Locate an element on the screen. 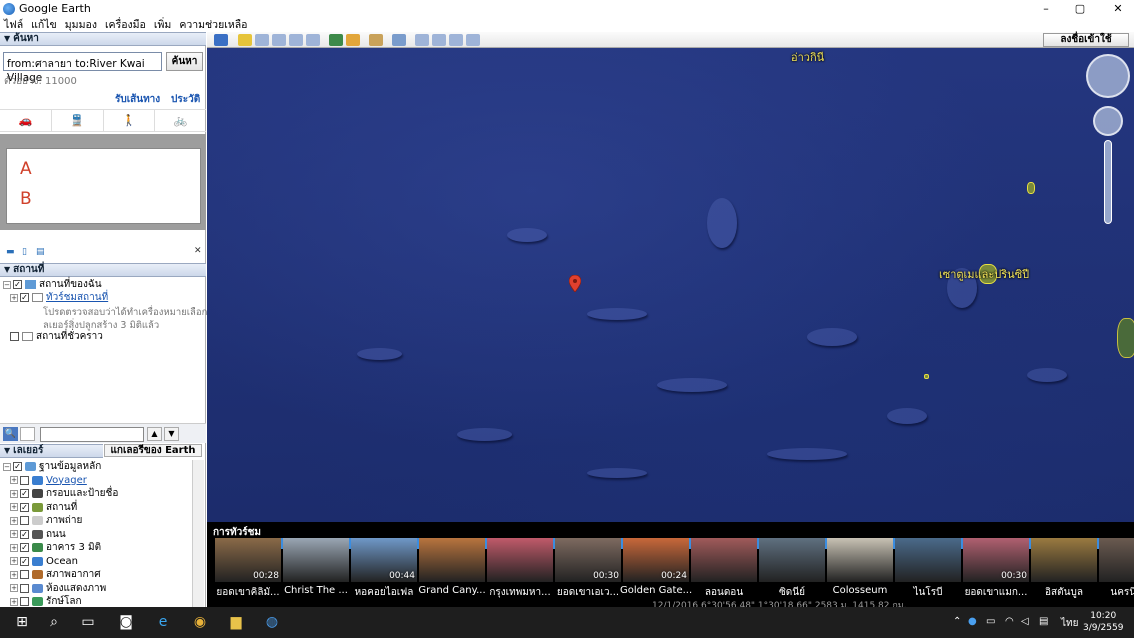  menu-tools: เครื่องมือ is located at coordinates (125, 24).